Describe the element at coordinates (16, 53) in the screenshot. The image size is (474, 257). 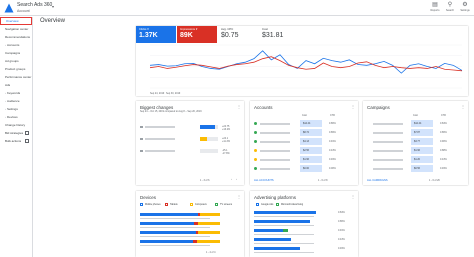
I see `sidebar-item-campaigns: Campaigns` at that location.